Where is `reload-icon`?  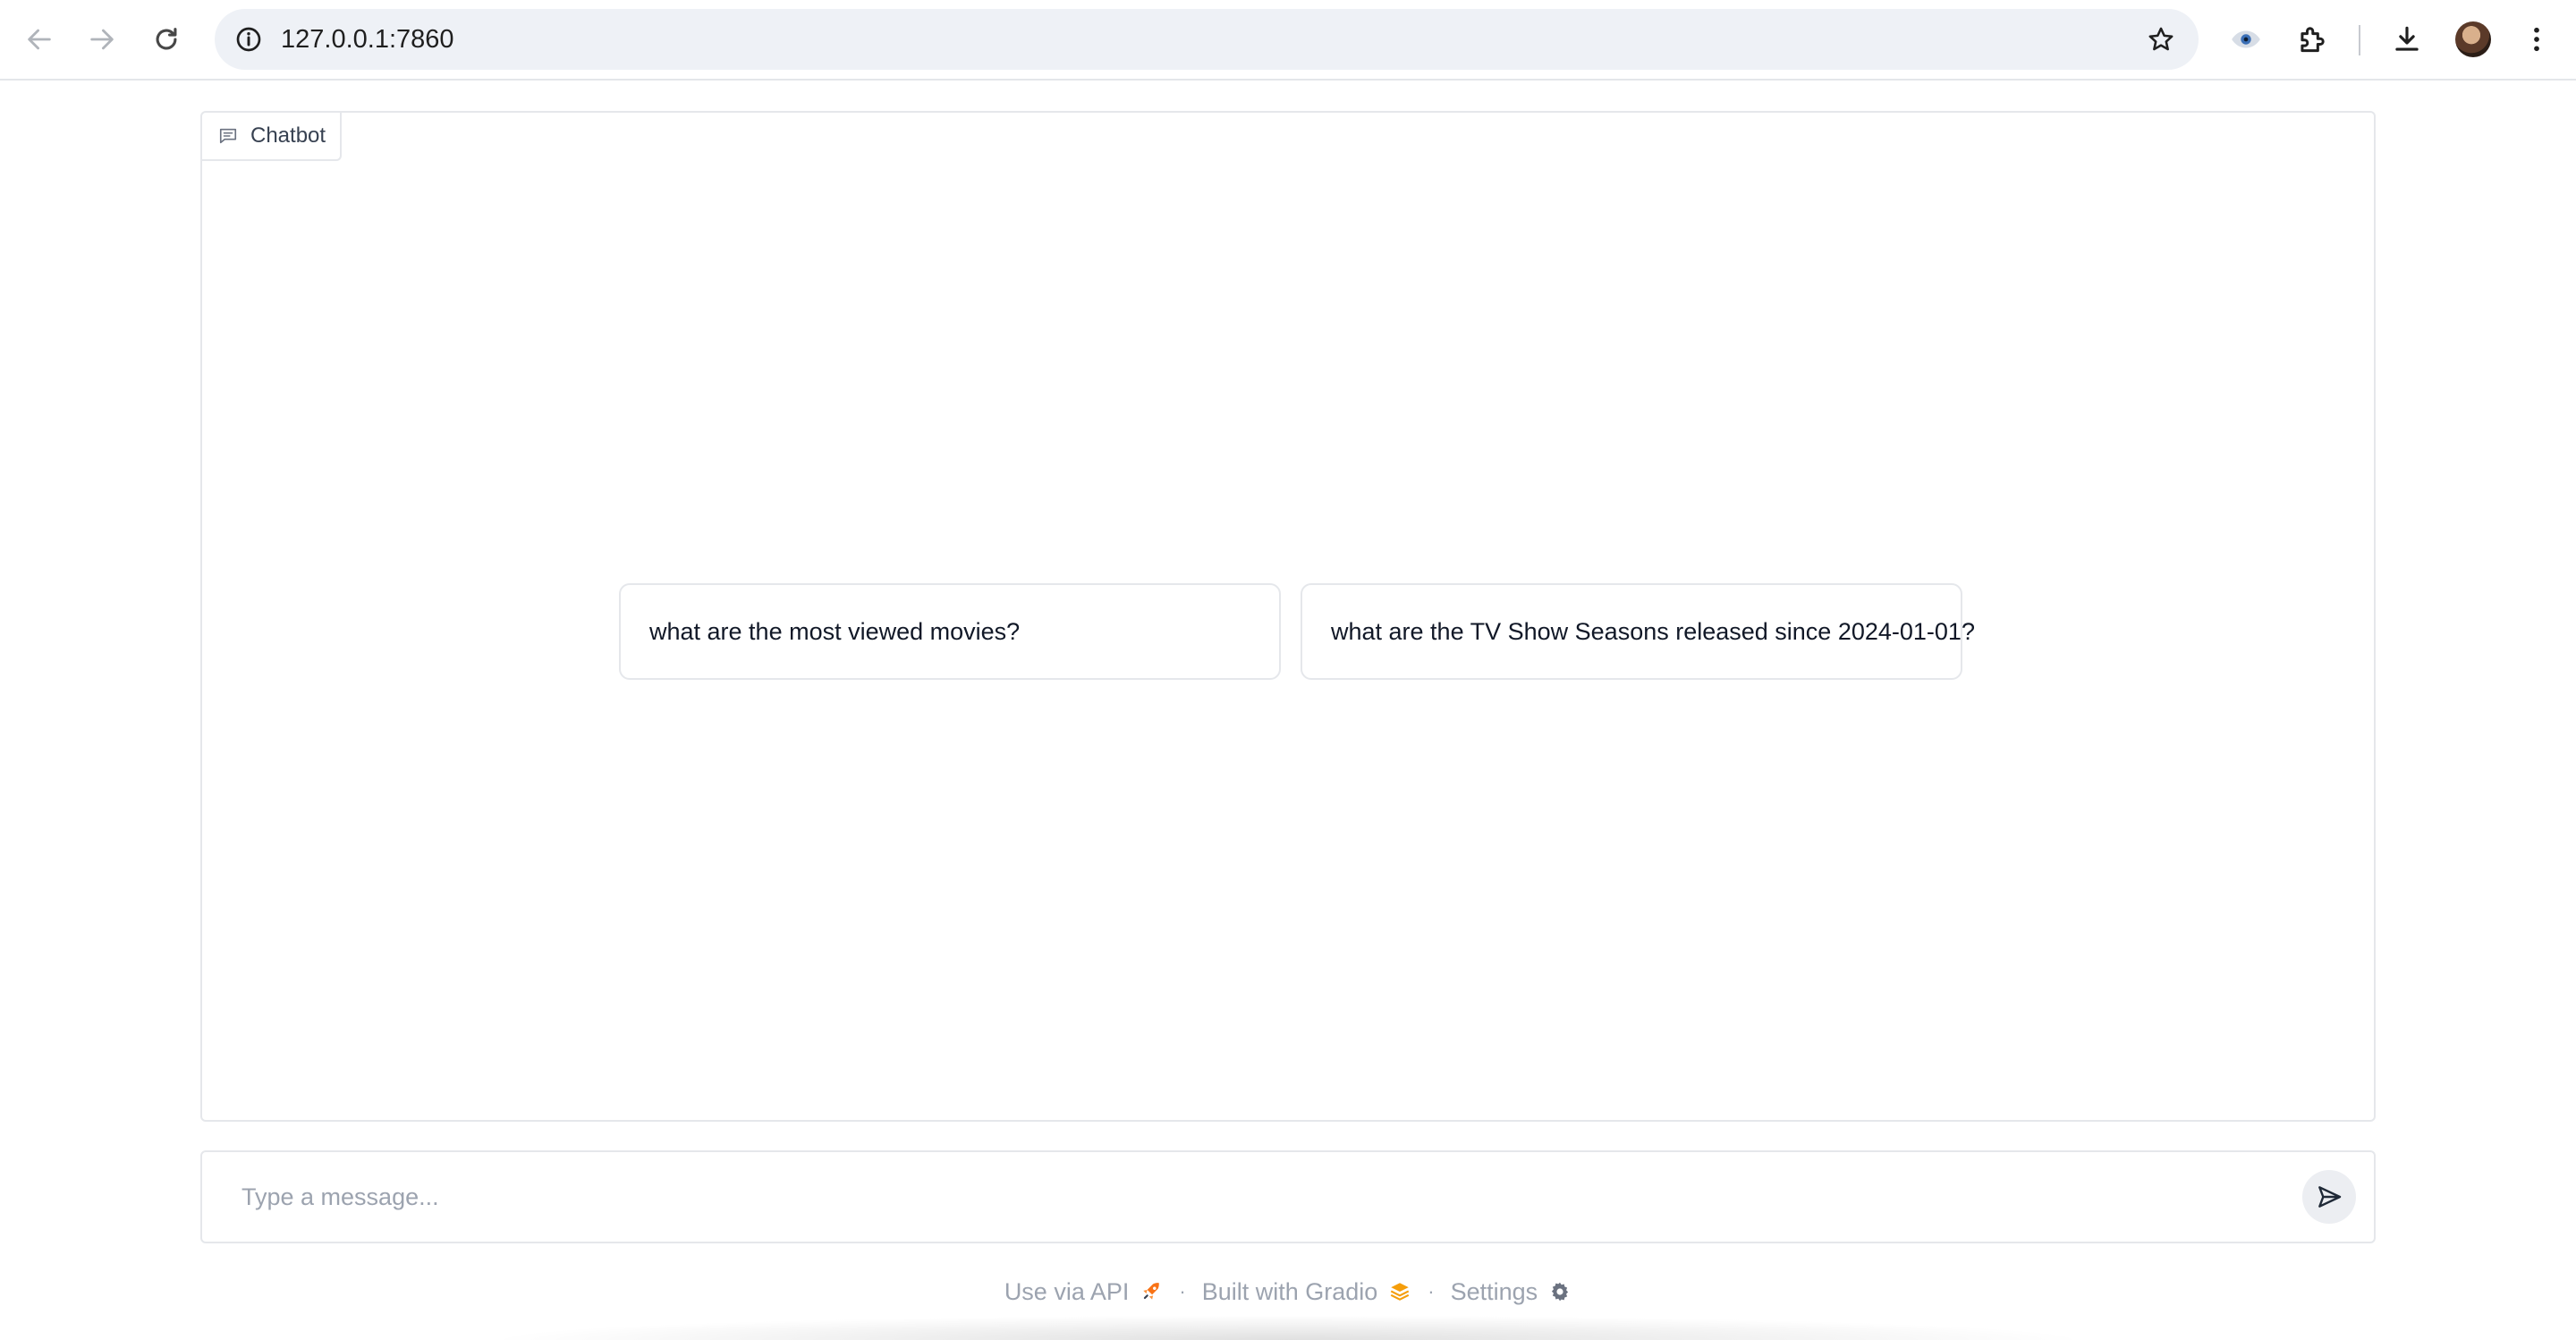 reload-icon is located at coordinates (166, 39).